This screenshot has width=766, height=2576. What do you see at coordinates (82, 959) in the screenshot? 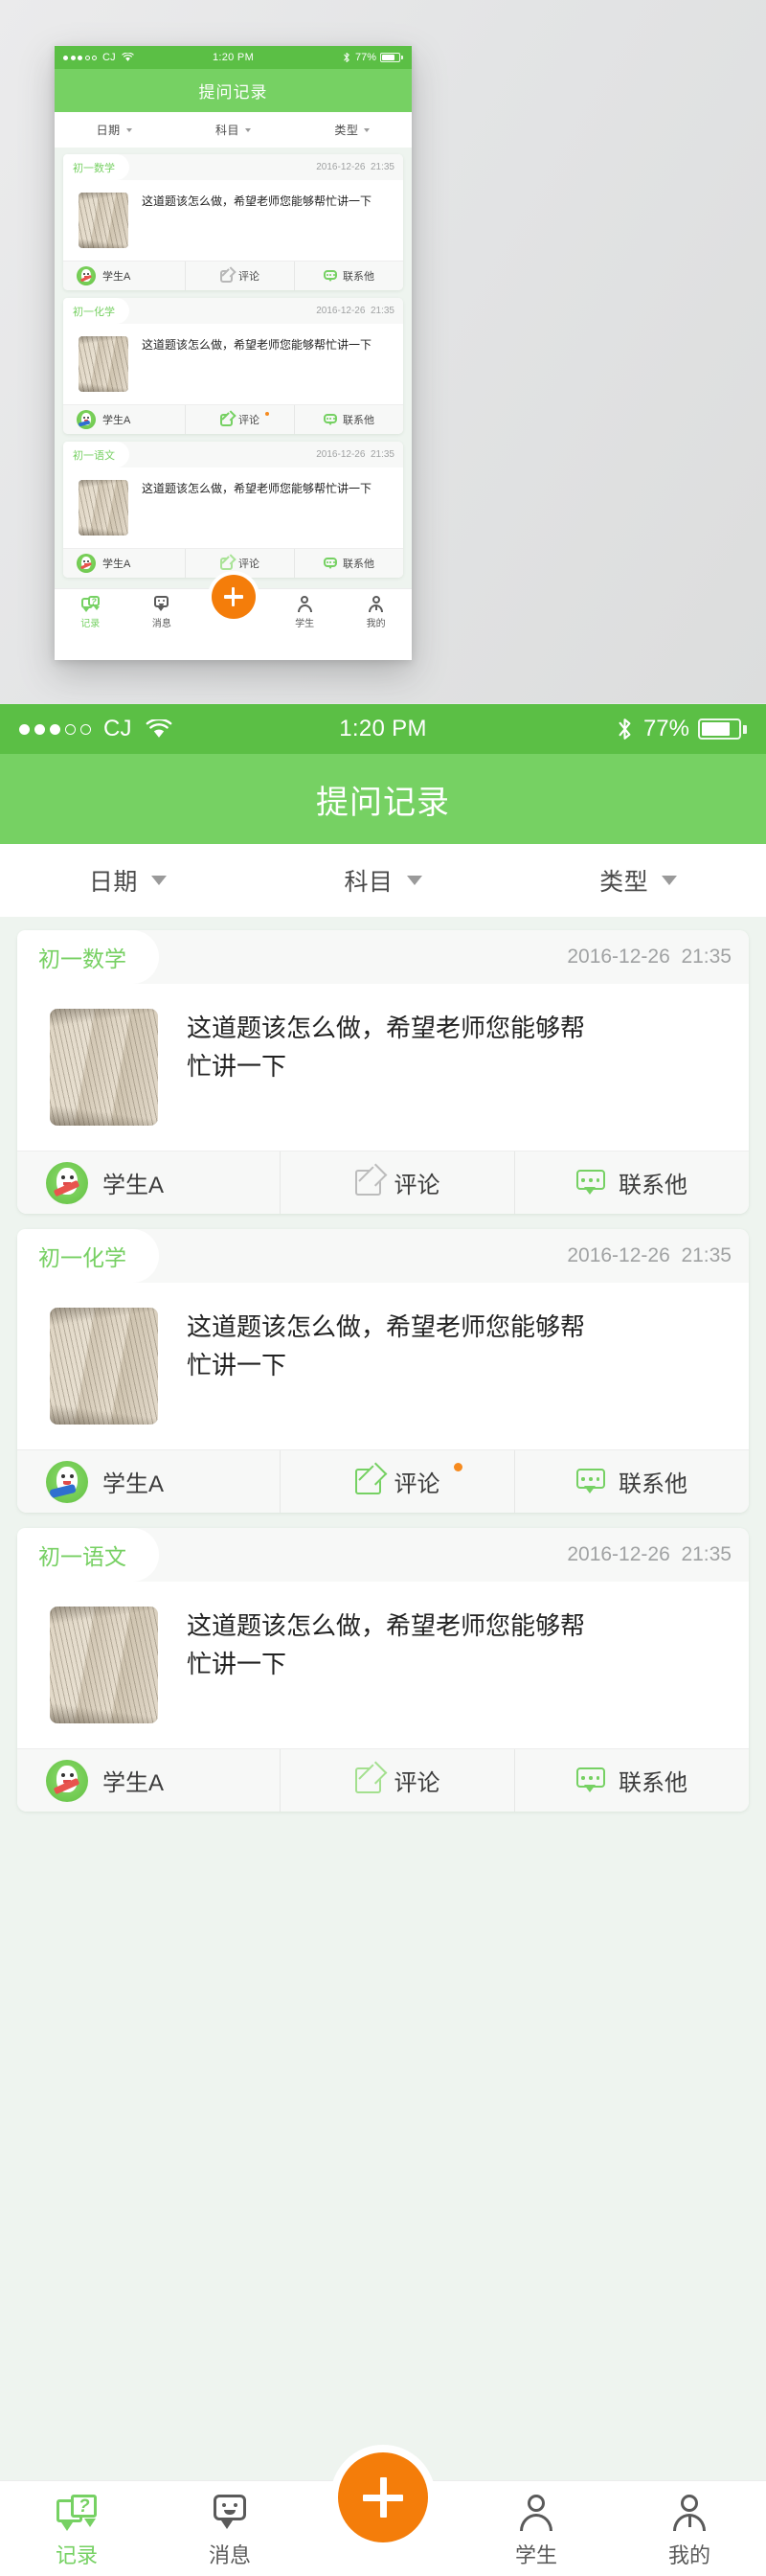
I see `subject-tag-label: 初一数学` at bounding box center [82, 959].